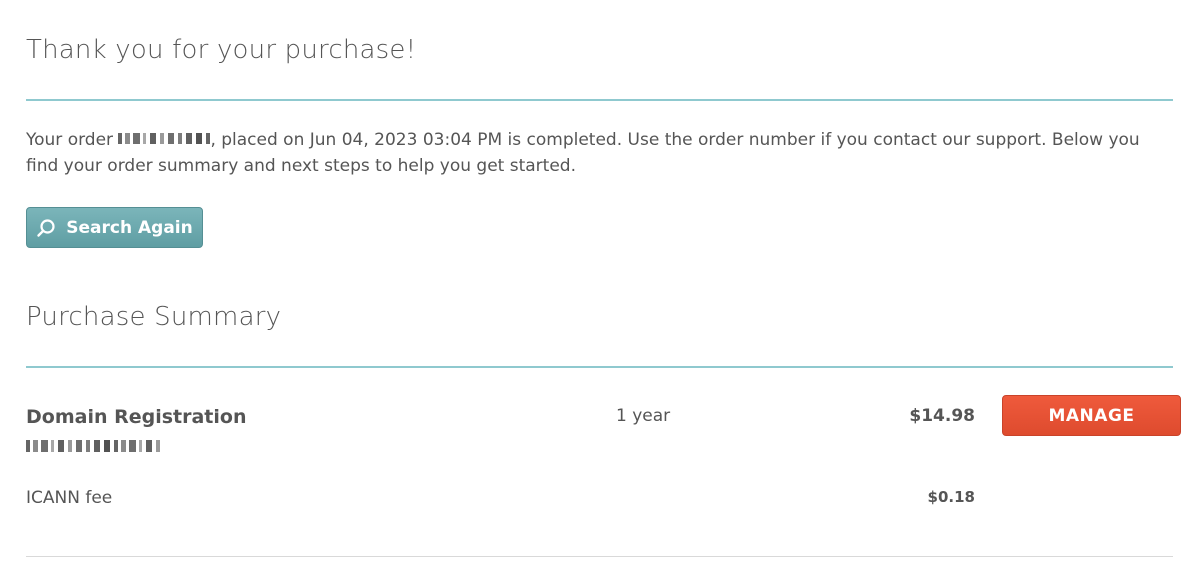 The width and height of the screenshot is (1200, 572). What do you see at coordinates (129, 227) in the screenshot?
I see `search-again-label: Search Again` at bounding box center [129, 227].